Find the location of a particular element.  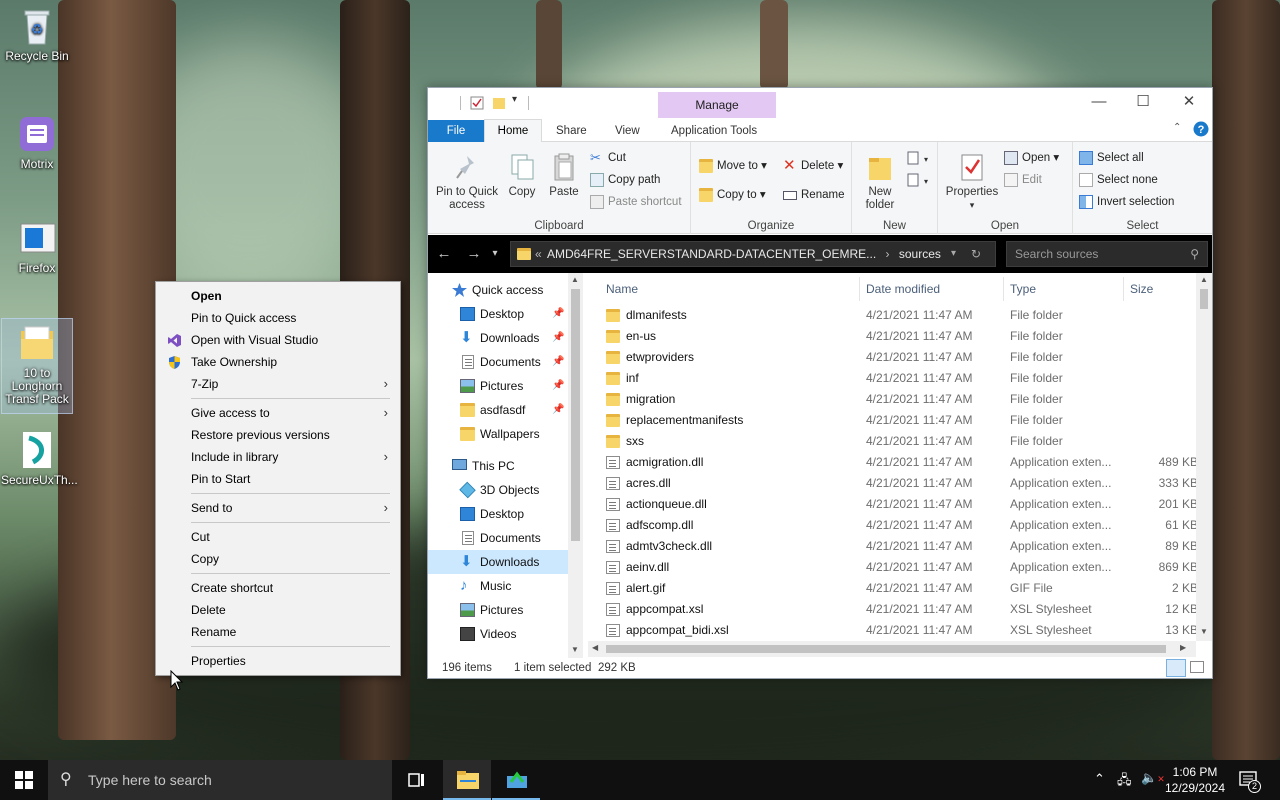

clock: 1:06 PM 12/29/2024 is located at coordinates (1195, 780).